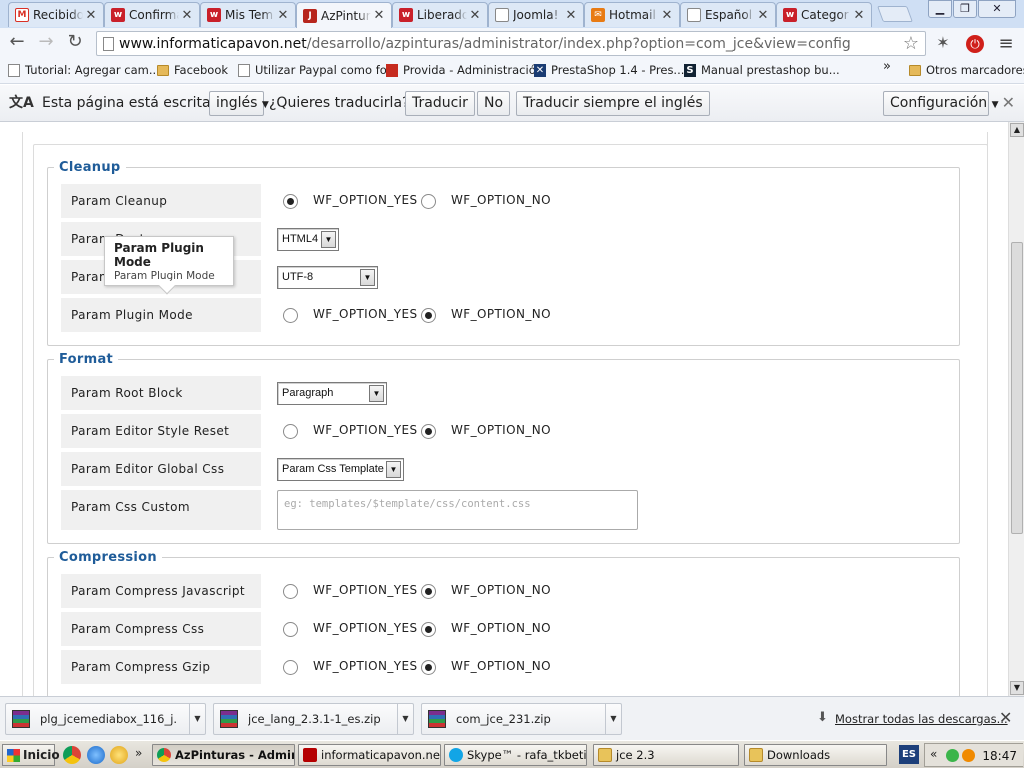 The height and width of the screenshot is (768, 1024). What do you see at coordinates (521, 719) in the screenshot?
I see `download-item: com_jce_231.zip ▼` at bounding box center [521, 719].